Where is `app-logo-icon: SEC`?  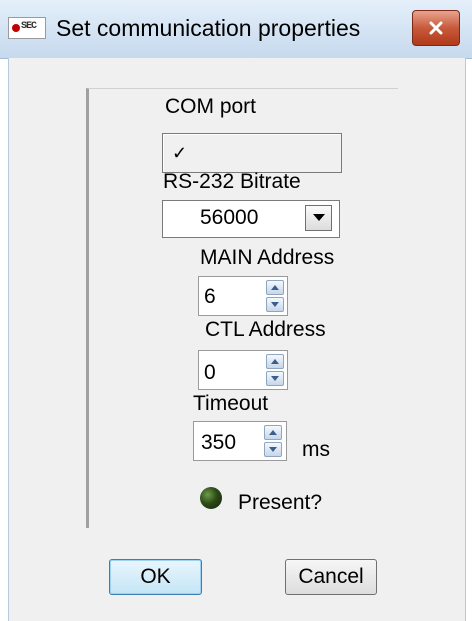
app-logo-icon: SEC is located at coordinates (27, 28).